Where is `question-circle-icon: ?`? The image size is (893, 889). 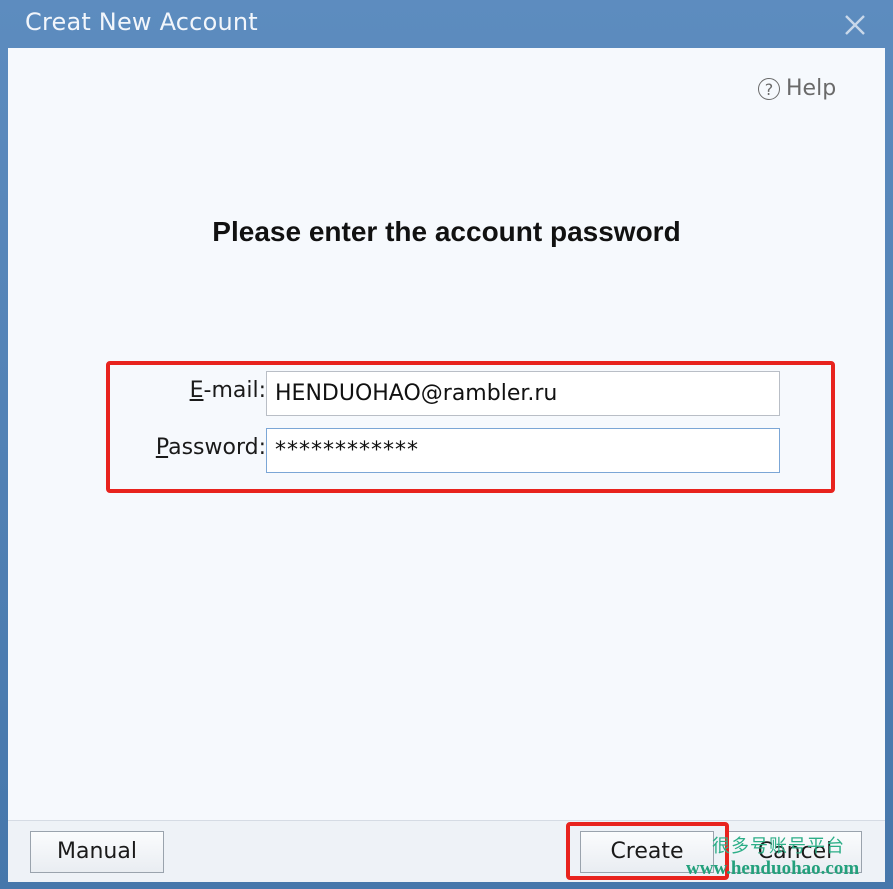
question-circle-icon: ? is located at coordinates (769, 88).